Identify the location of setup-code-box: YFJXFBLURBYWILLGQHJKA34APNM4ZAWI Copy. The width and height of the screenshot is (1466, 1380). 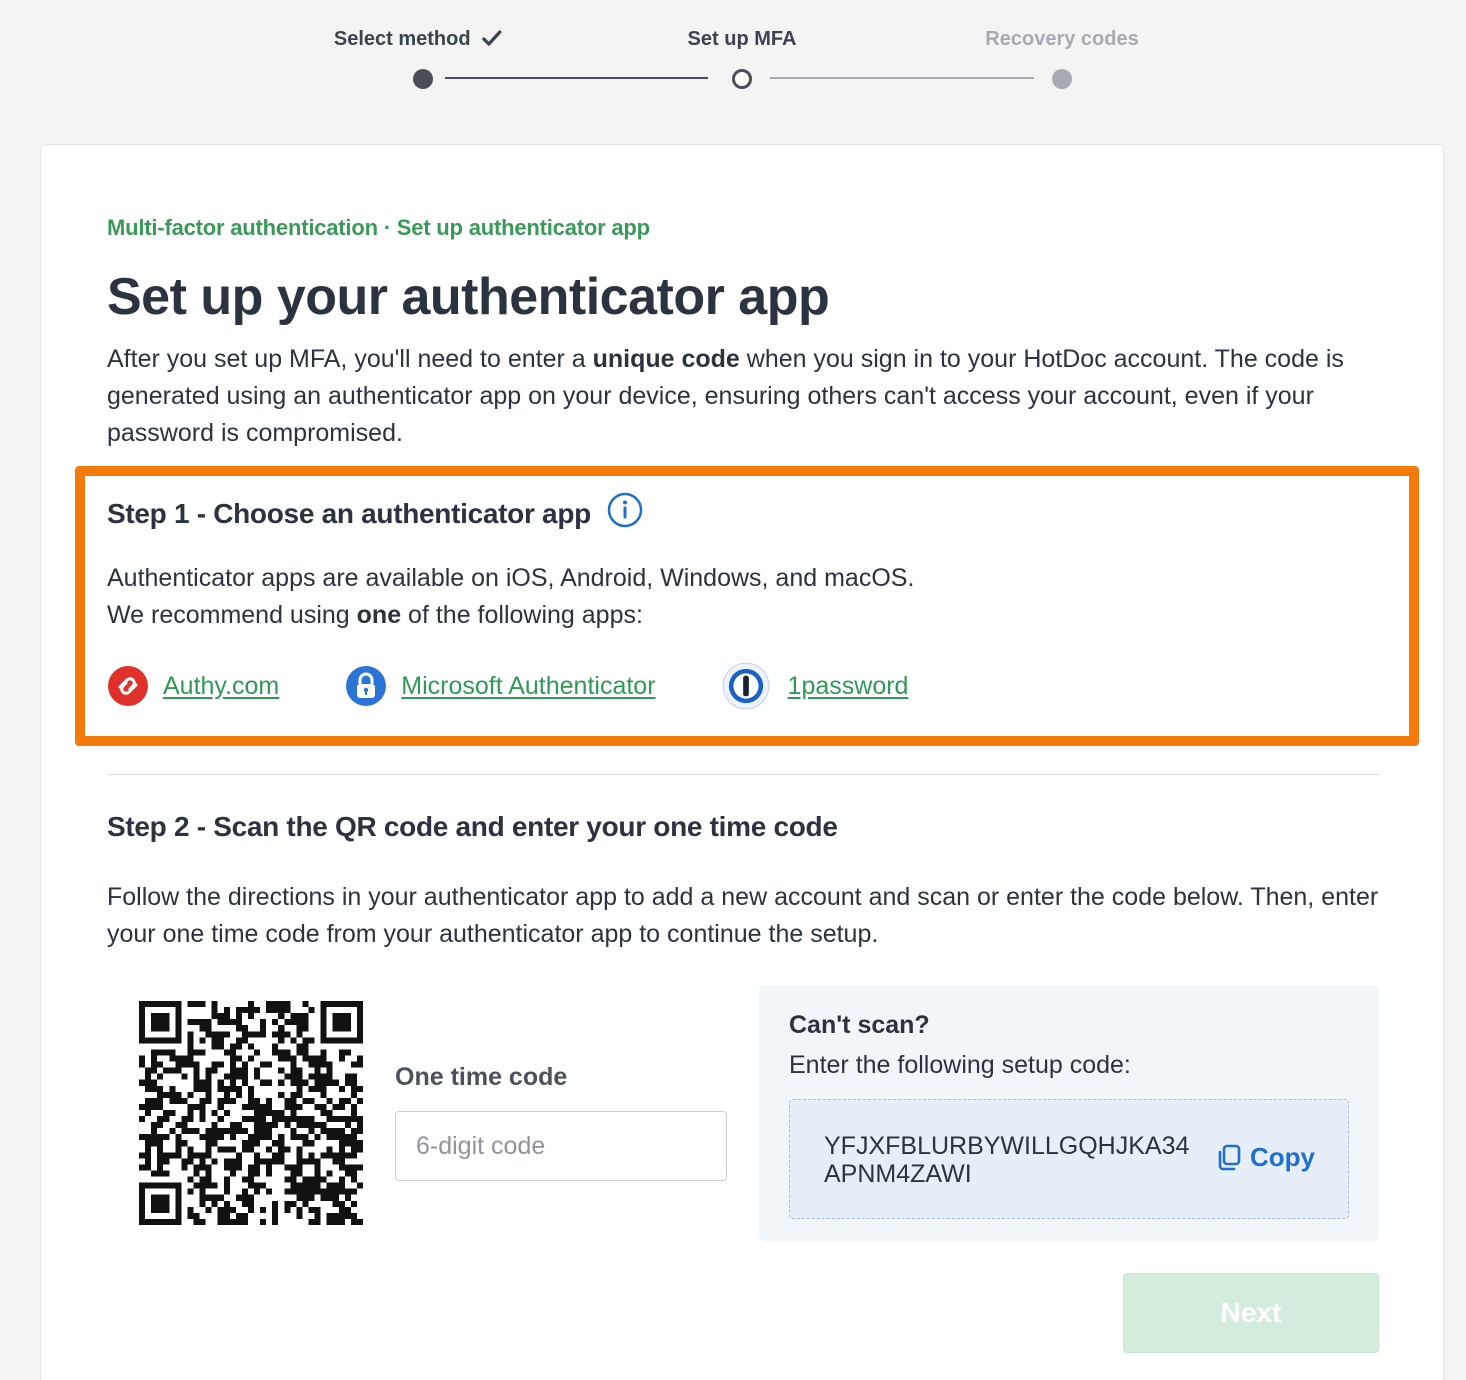
(1069, 1159).